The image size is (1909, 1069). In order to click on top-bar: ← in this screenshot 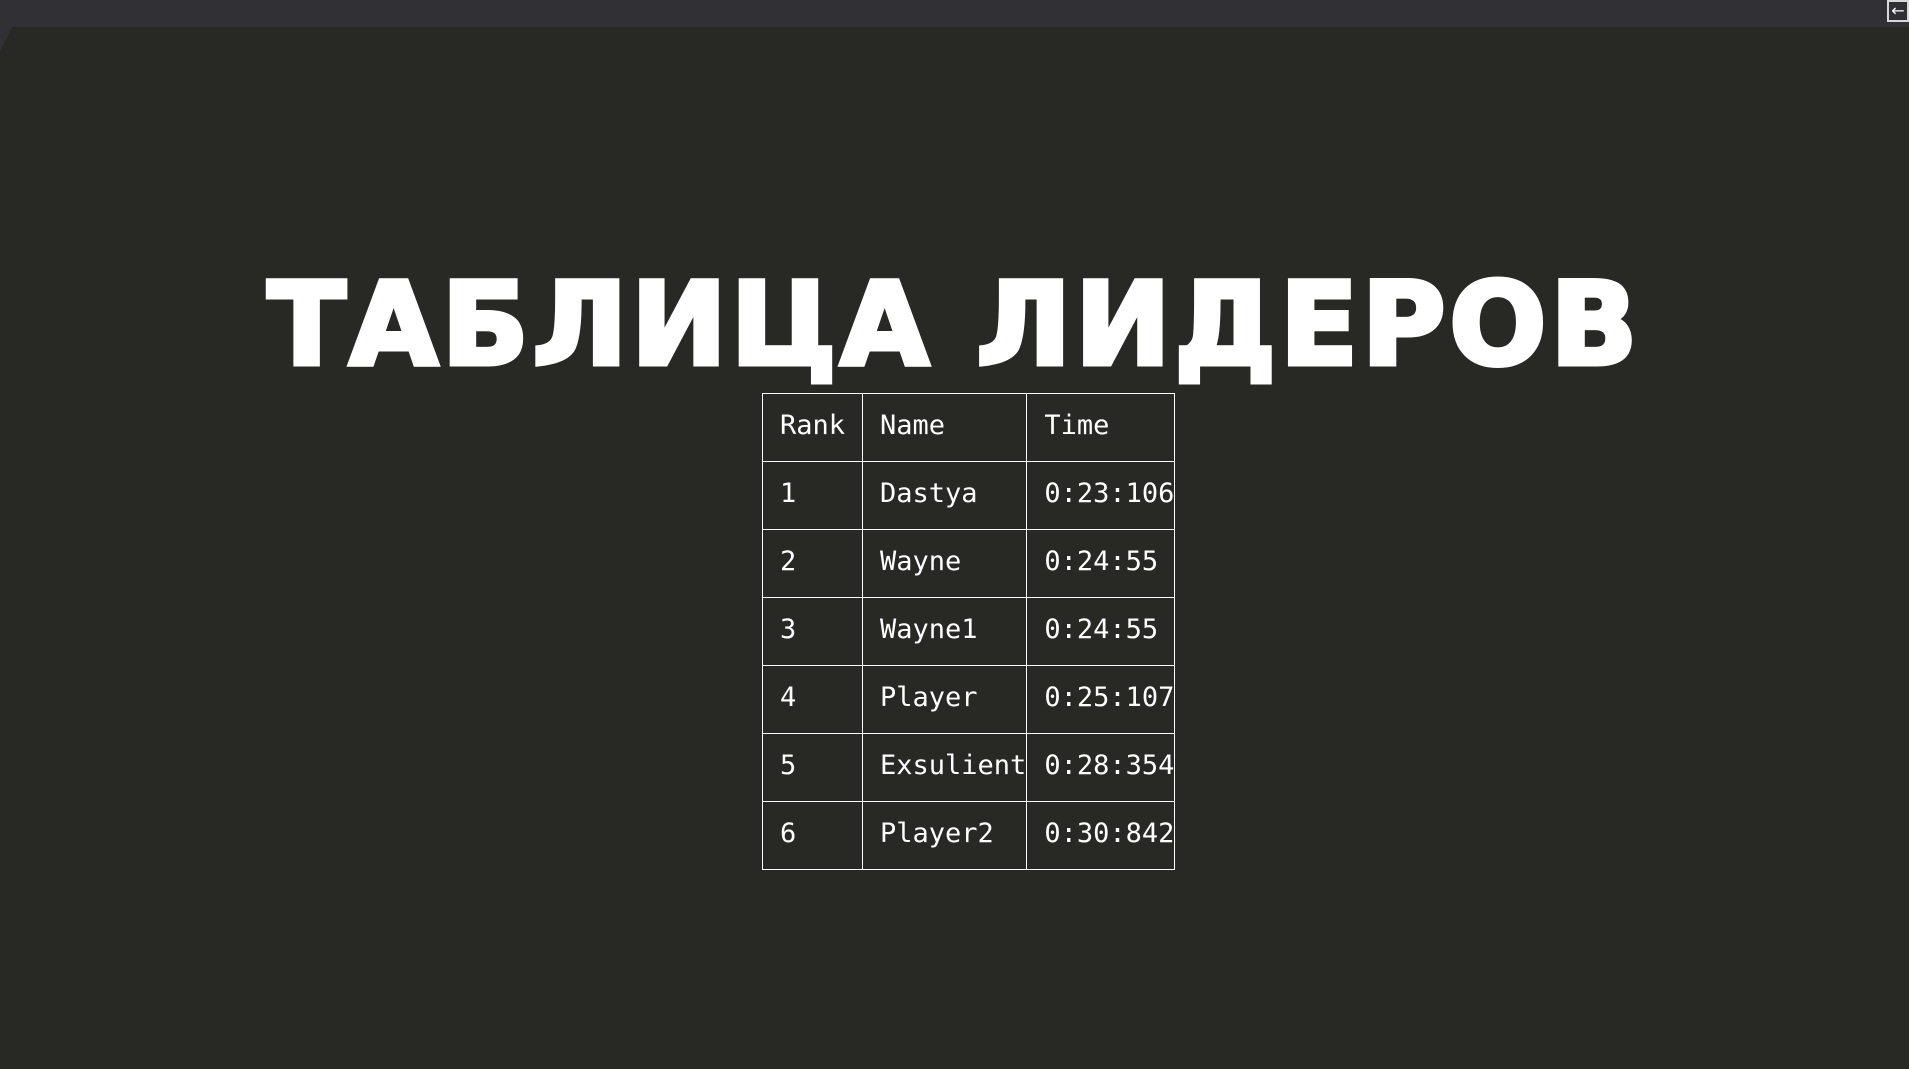, I will do `click(954, 13)`.